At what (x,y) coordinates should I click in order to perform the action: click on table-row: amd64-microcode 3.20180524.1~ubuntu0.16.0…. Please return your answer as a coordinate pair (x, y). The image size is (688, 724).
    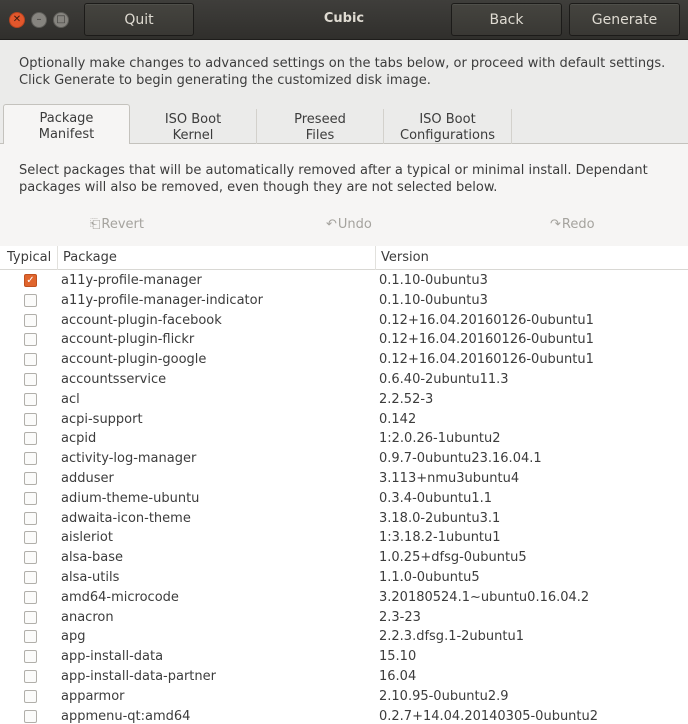
    Looking at the image, I should click on (344, 598).